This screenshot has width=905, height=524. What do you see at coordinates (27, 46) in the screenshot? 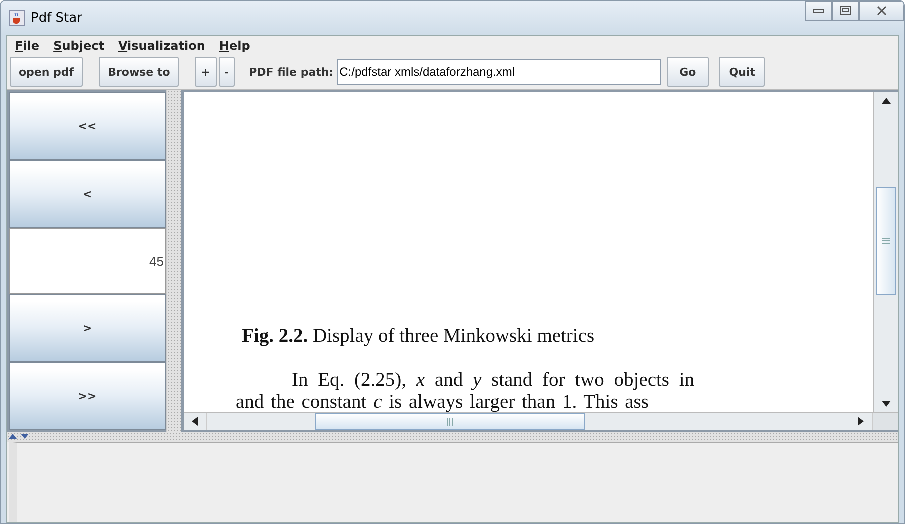
I see `menu-item: File` at bounding box center [27, 46].